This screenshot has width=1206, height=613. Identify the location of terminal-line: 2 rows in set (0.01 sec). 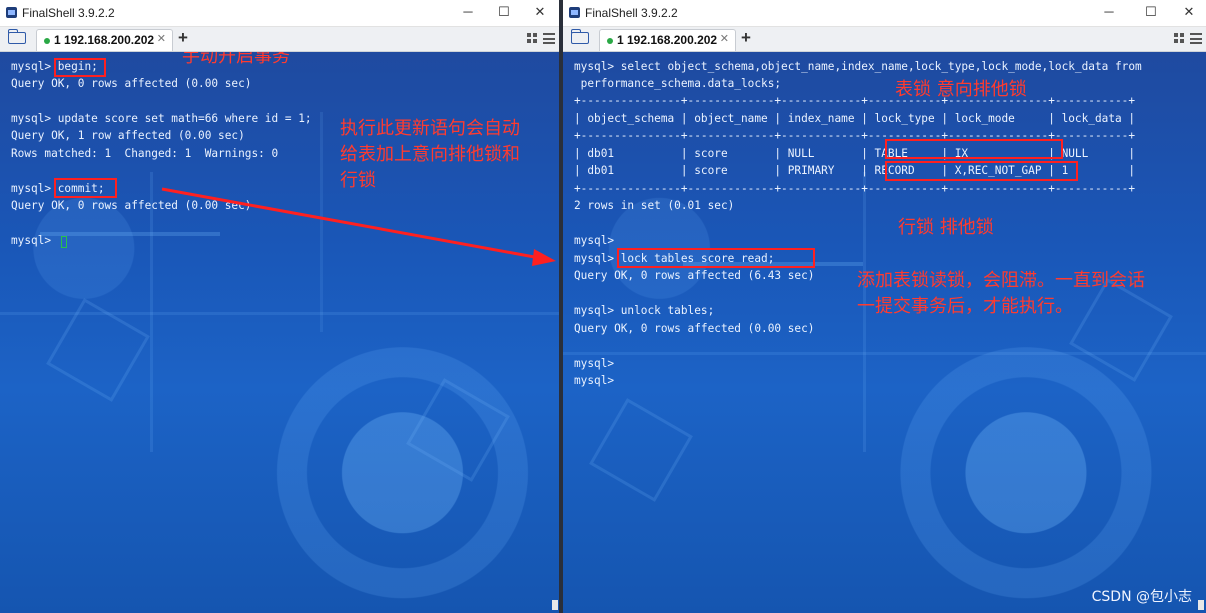
(654, 205).